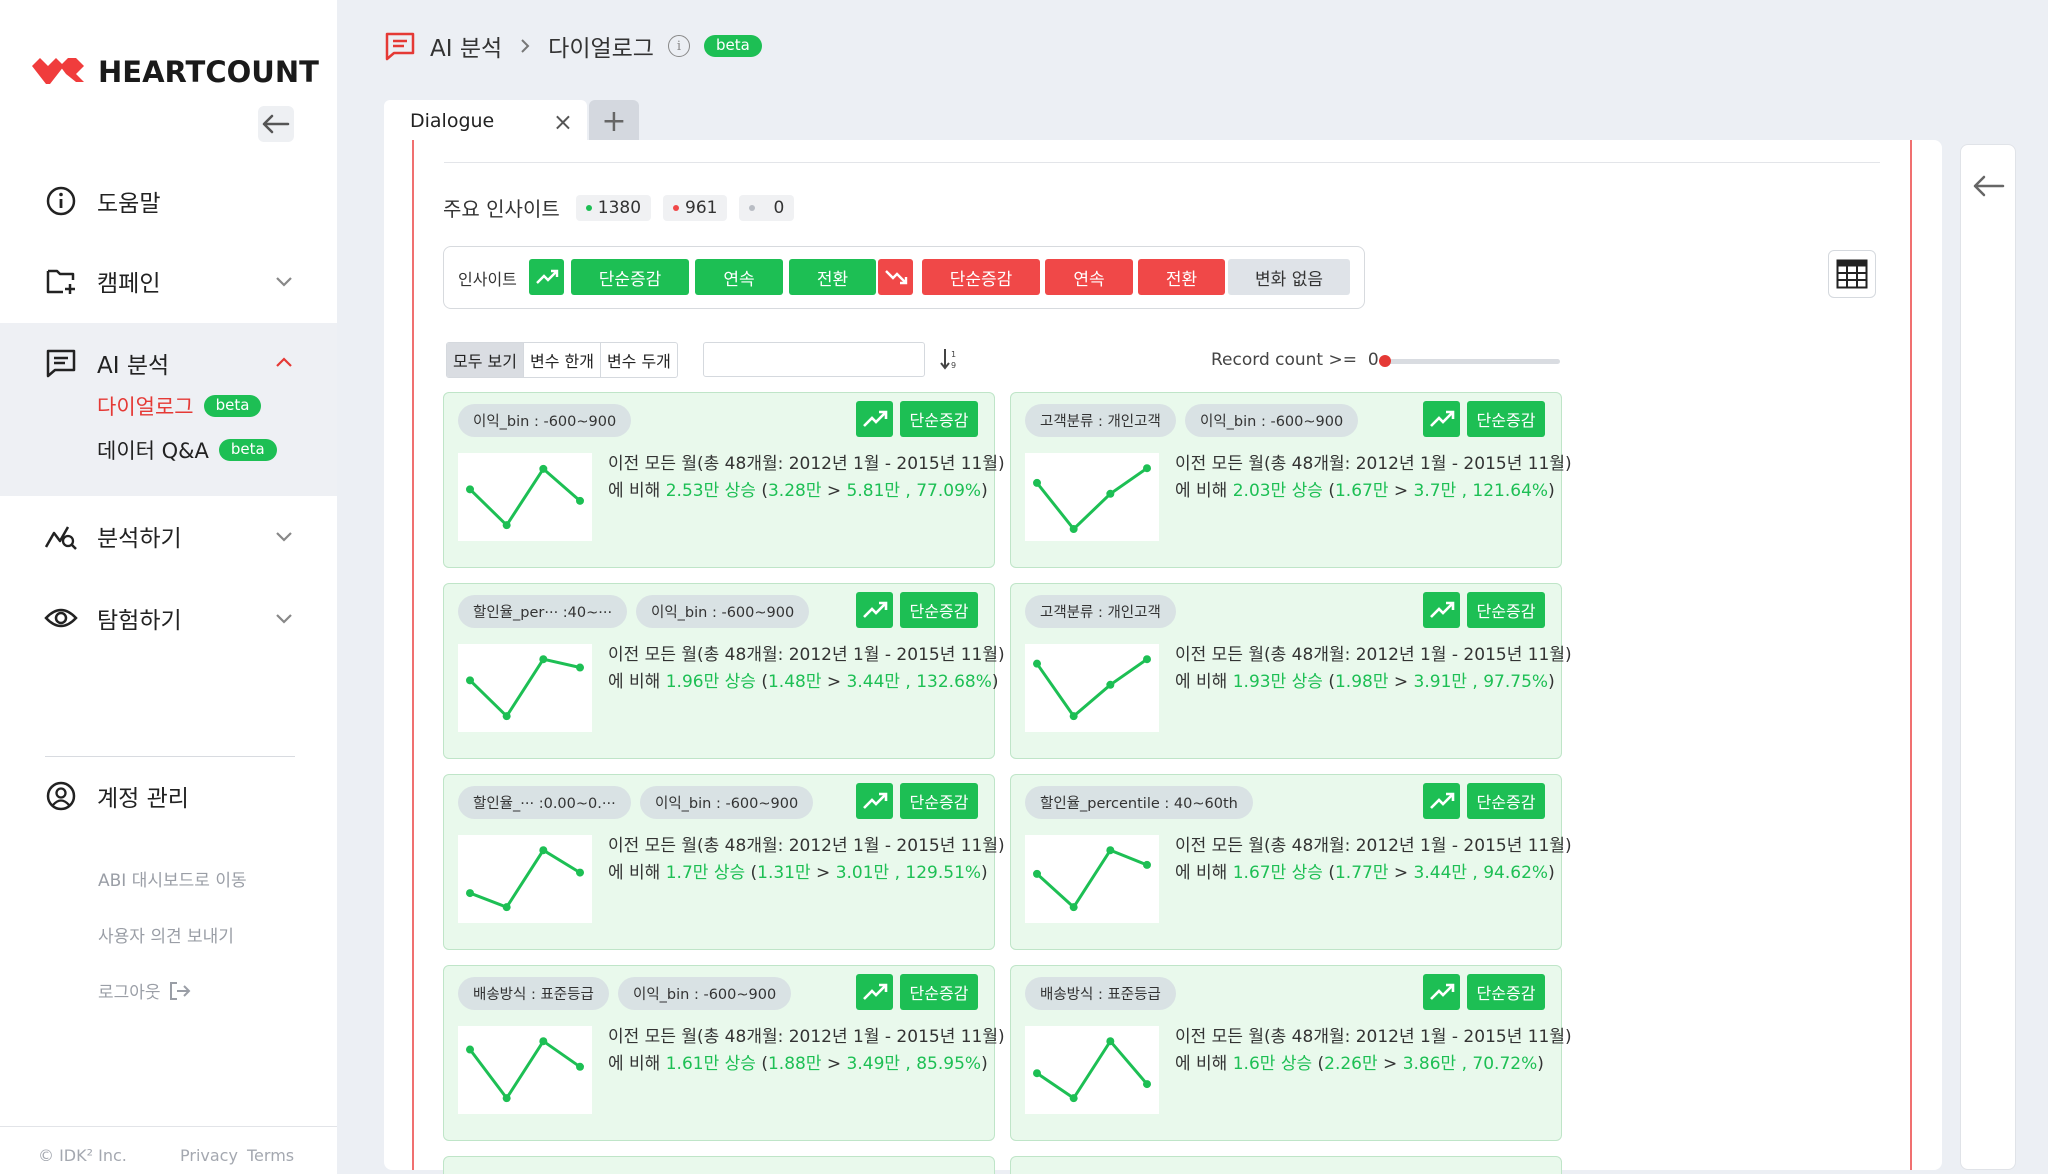 The width and height of the screenshot is (2048, 1174). Describe the element at coordinates (573, 46) in the screenshot. I see `breadcrumb: AI 분석 다이얼로그 i beta` at that location.